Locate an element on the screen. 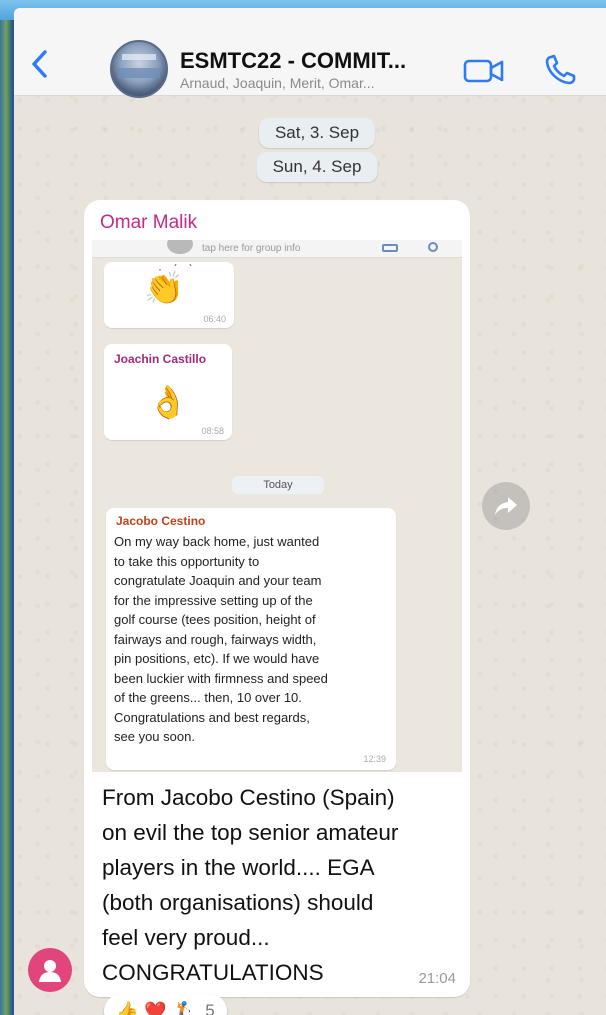 The height and width of the screenshot is (1015, 606). video-camera-icon is located at coordinates (483, 71).